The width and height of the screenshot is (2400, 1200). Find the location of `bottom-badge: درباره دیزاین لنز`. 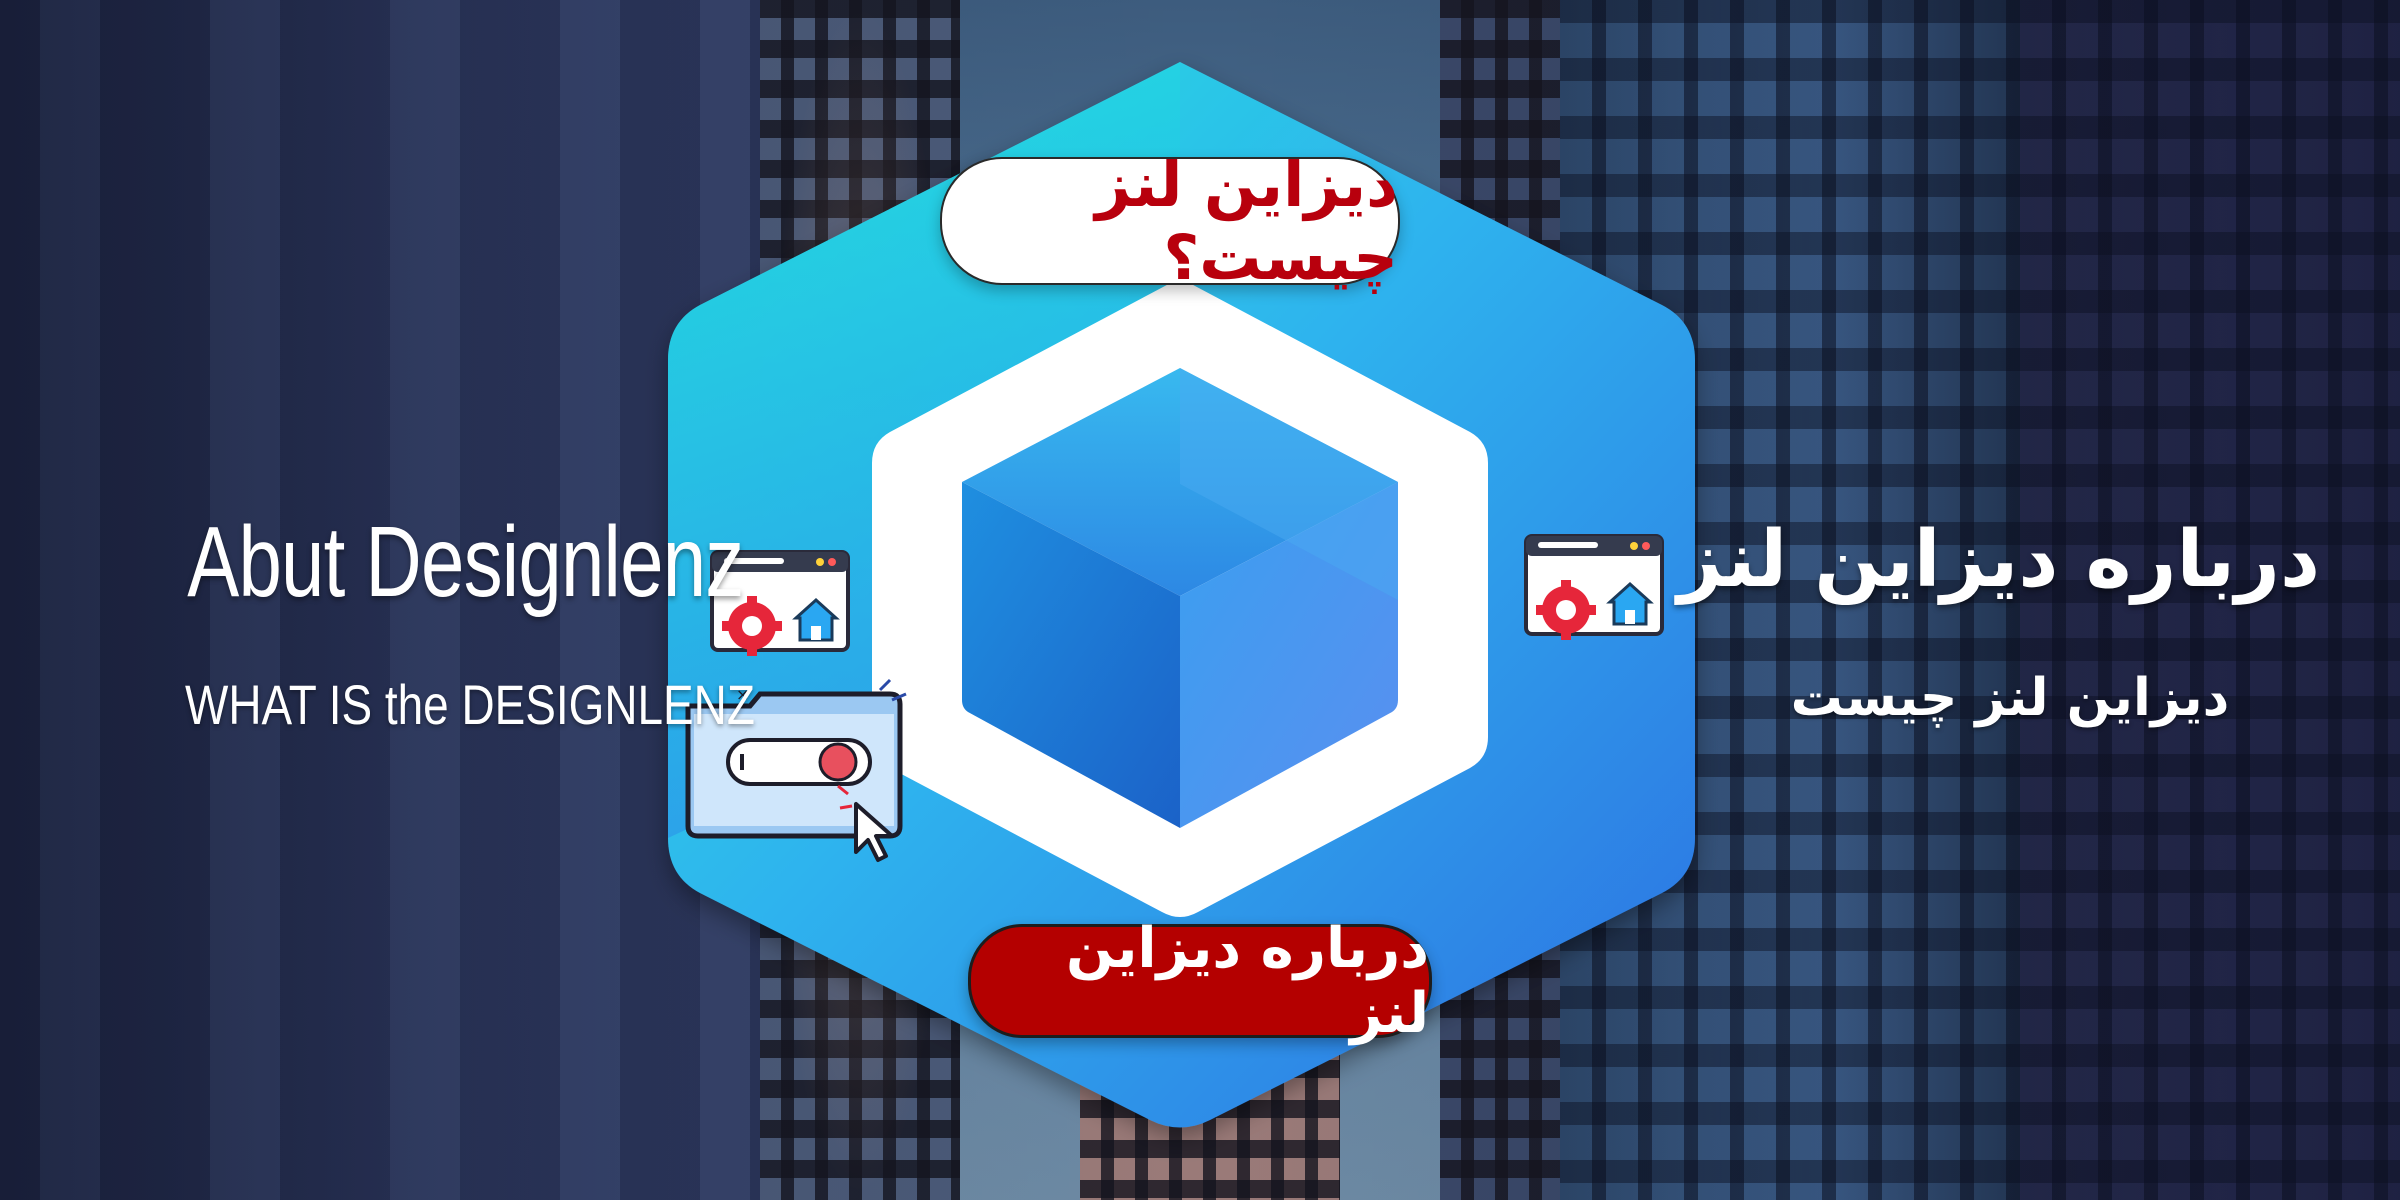

bottom-badge: درباره دیزاین لنز is located at coordinates (1200, 981).